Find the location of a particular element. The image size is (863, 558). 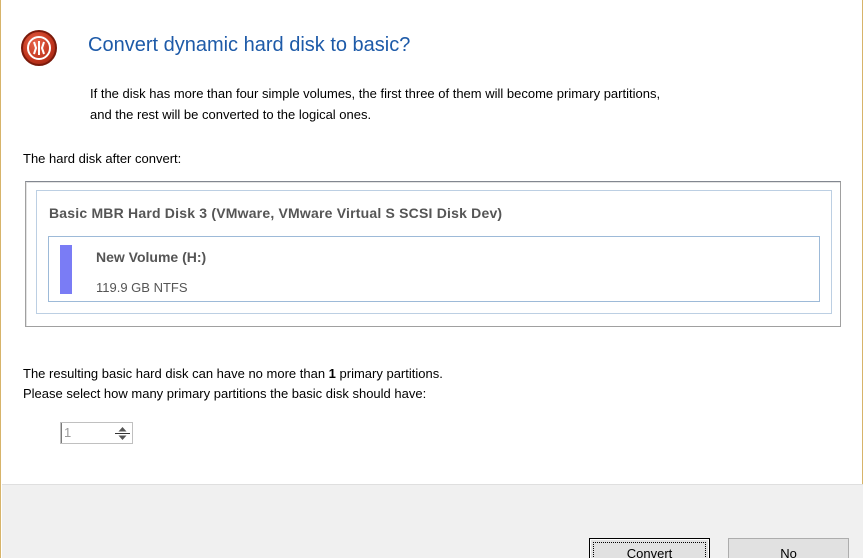

limit-text-after: primary partitions. is located at coordinates (389, 373).